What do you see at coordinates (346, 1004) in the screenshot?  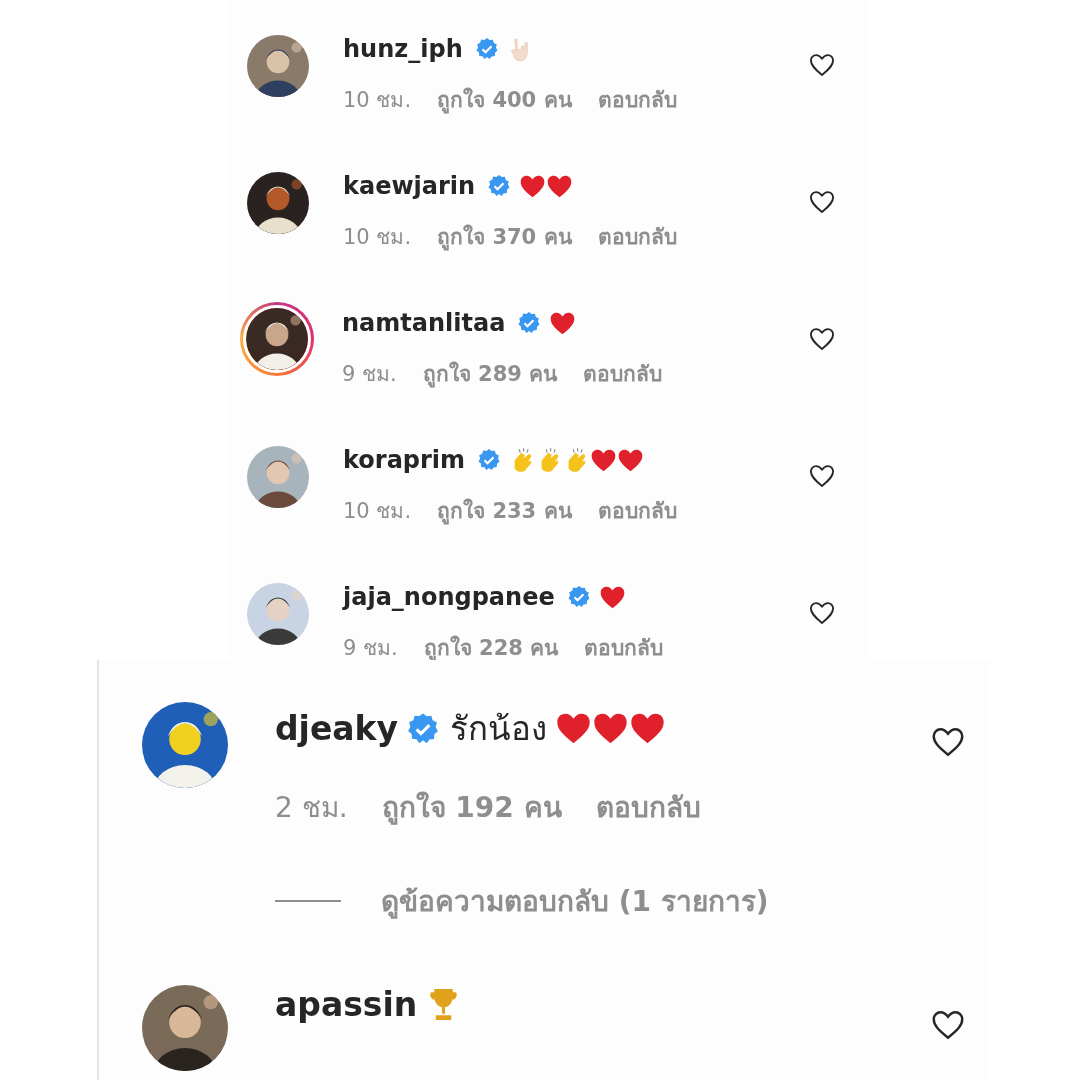 I see `username: apassin` at bounding box center [346, 1004].